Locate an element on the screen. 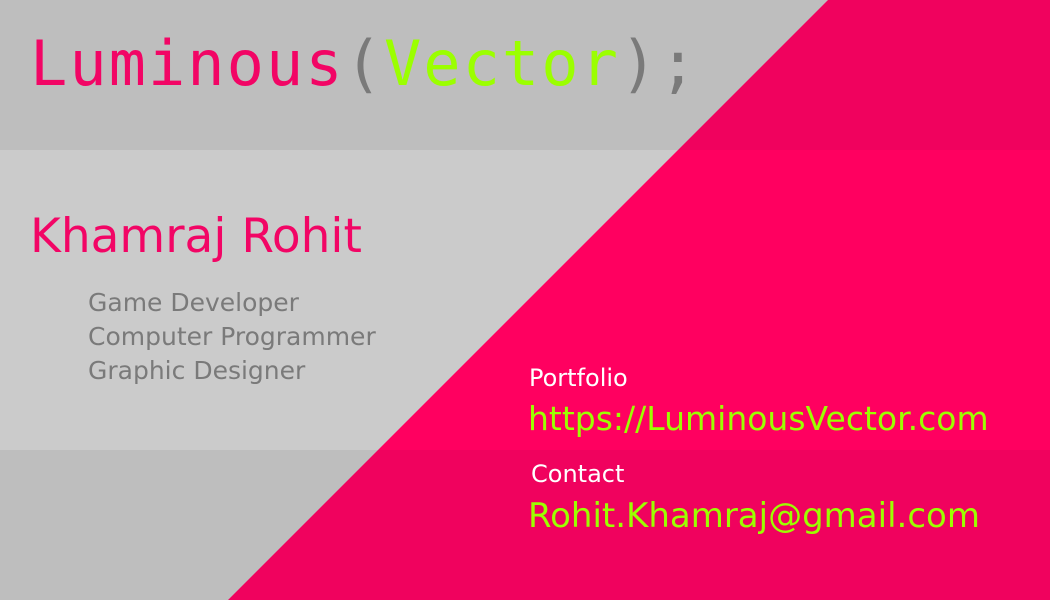 The image size is (1050, 600). role-item: Computer Programmer is located at coordinates (232, 336).